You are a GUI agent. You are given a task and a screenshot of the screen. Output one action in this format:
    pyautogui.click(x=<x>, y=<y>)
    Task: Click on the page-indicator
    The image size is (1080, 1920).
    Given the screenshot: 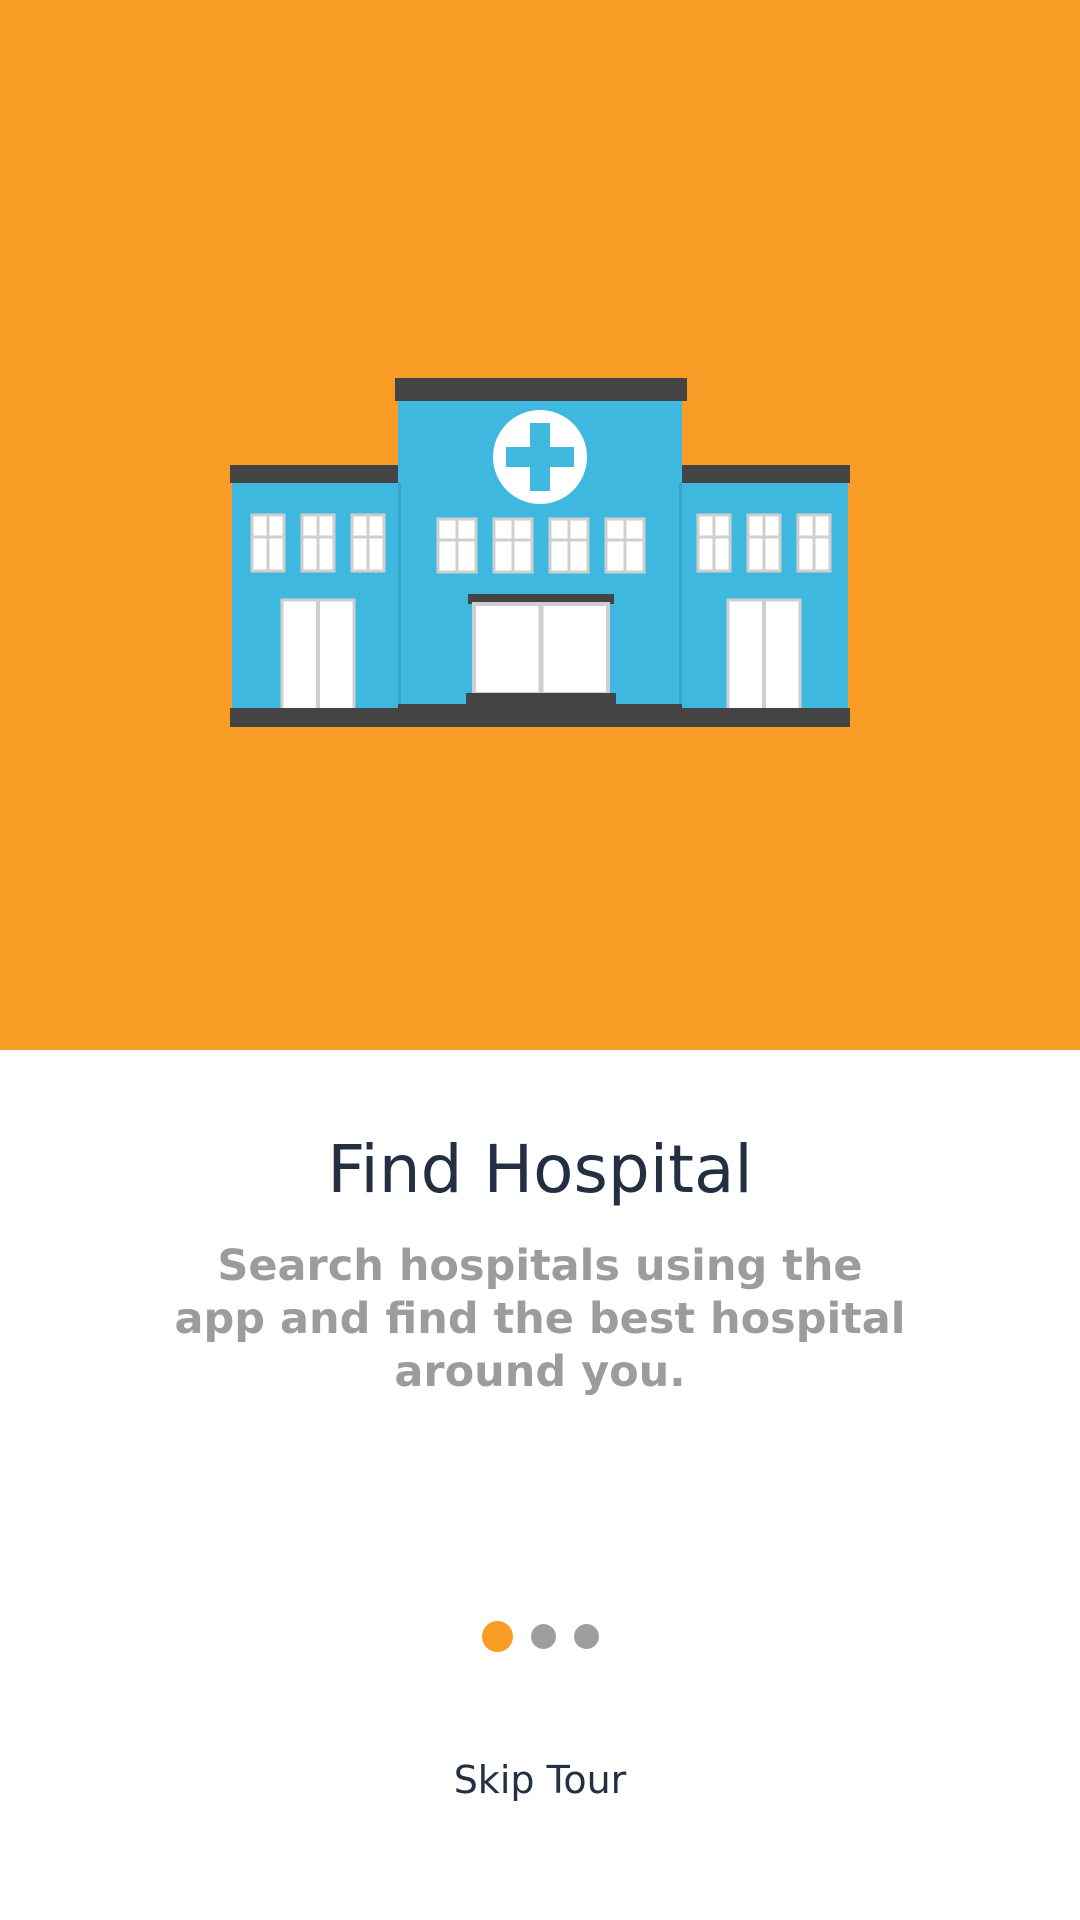 What is the action you would take?
    pyautogui.click(x=540, y=1636)
    